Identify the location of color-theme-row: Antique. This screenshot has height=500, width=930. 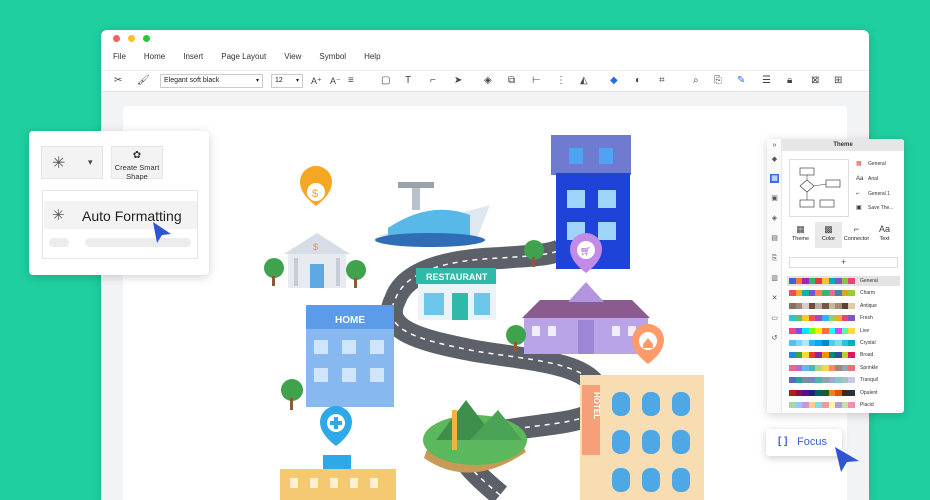
(843, 306).